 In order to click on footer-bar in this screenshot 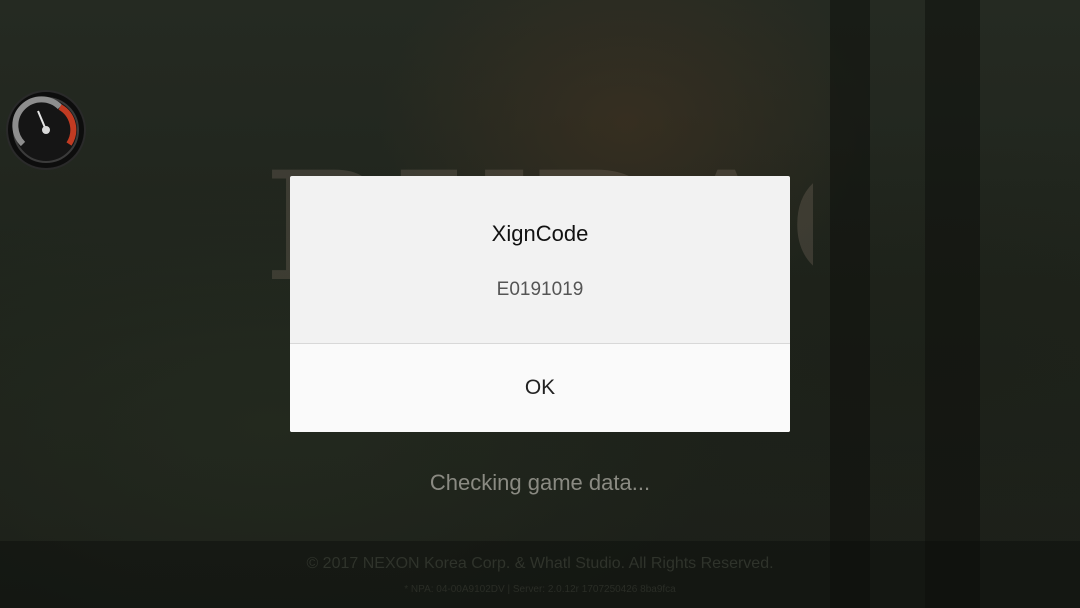, I will do `click(540, 574)`.